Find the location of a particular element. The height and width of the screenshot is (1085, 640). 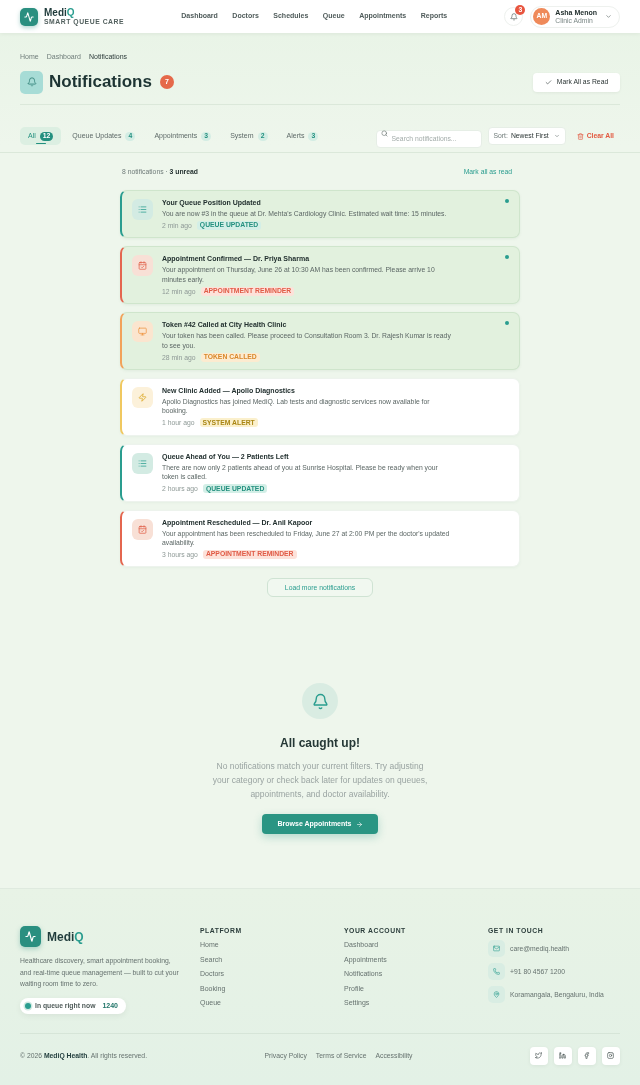

linkedin-icon is located at coordinates (563, 1055).